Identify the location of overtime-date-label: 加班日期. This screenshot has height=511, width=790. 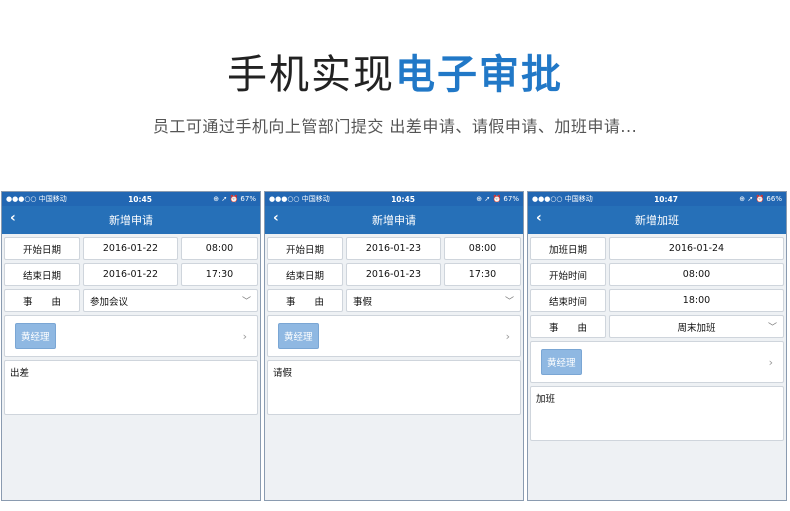
(568, 248).